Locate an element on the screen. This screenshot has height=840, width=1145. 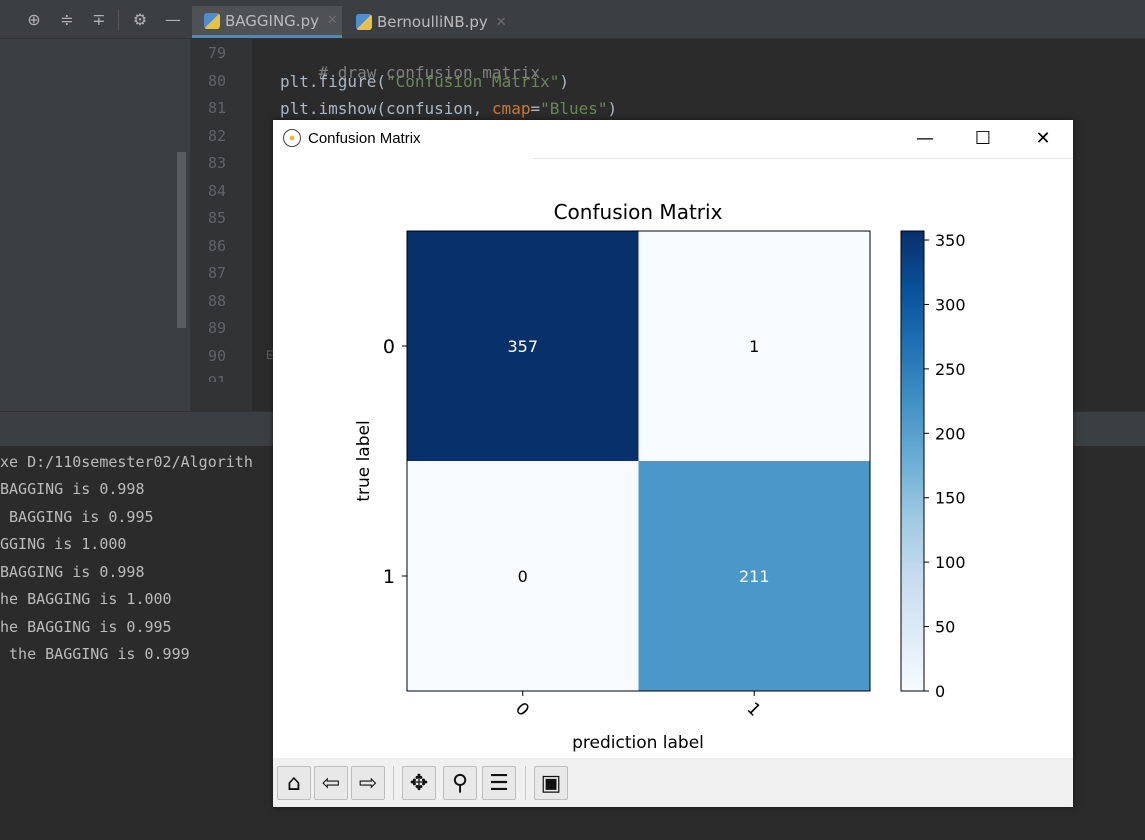
chart-title: Confusion Matrix is located at coordinates (638, 212).